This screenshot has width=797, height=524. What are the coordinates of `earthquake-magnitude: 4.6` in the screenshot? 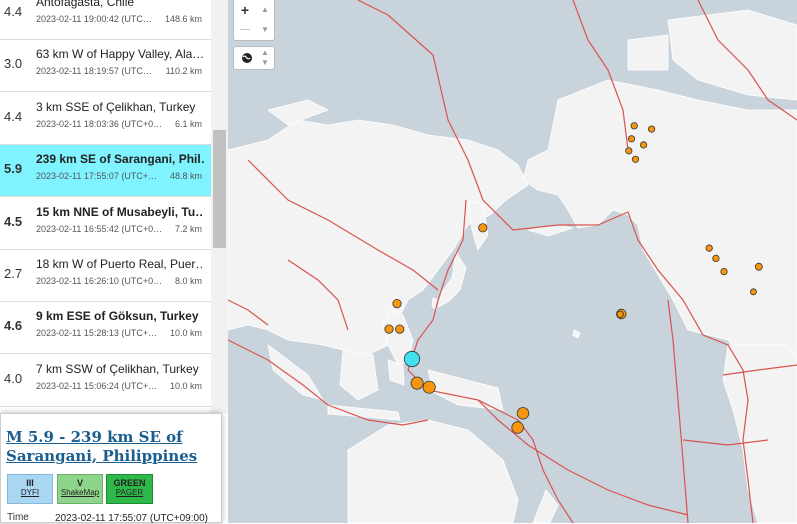 It's located at (13, 326).